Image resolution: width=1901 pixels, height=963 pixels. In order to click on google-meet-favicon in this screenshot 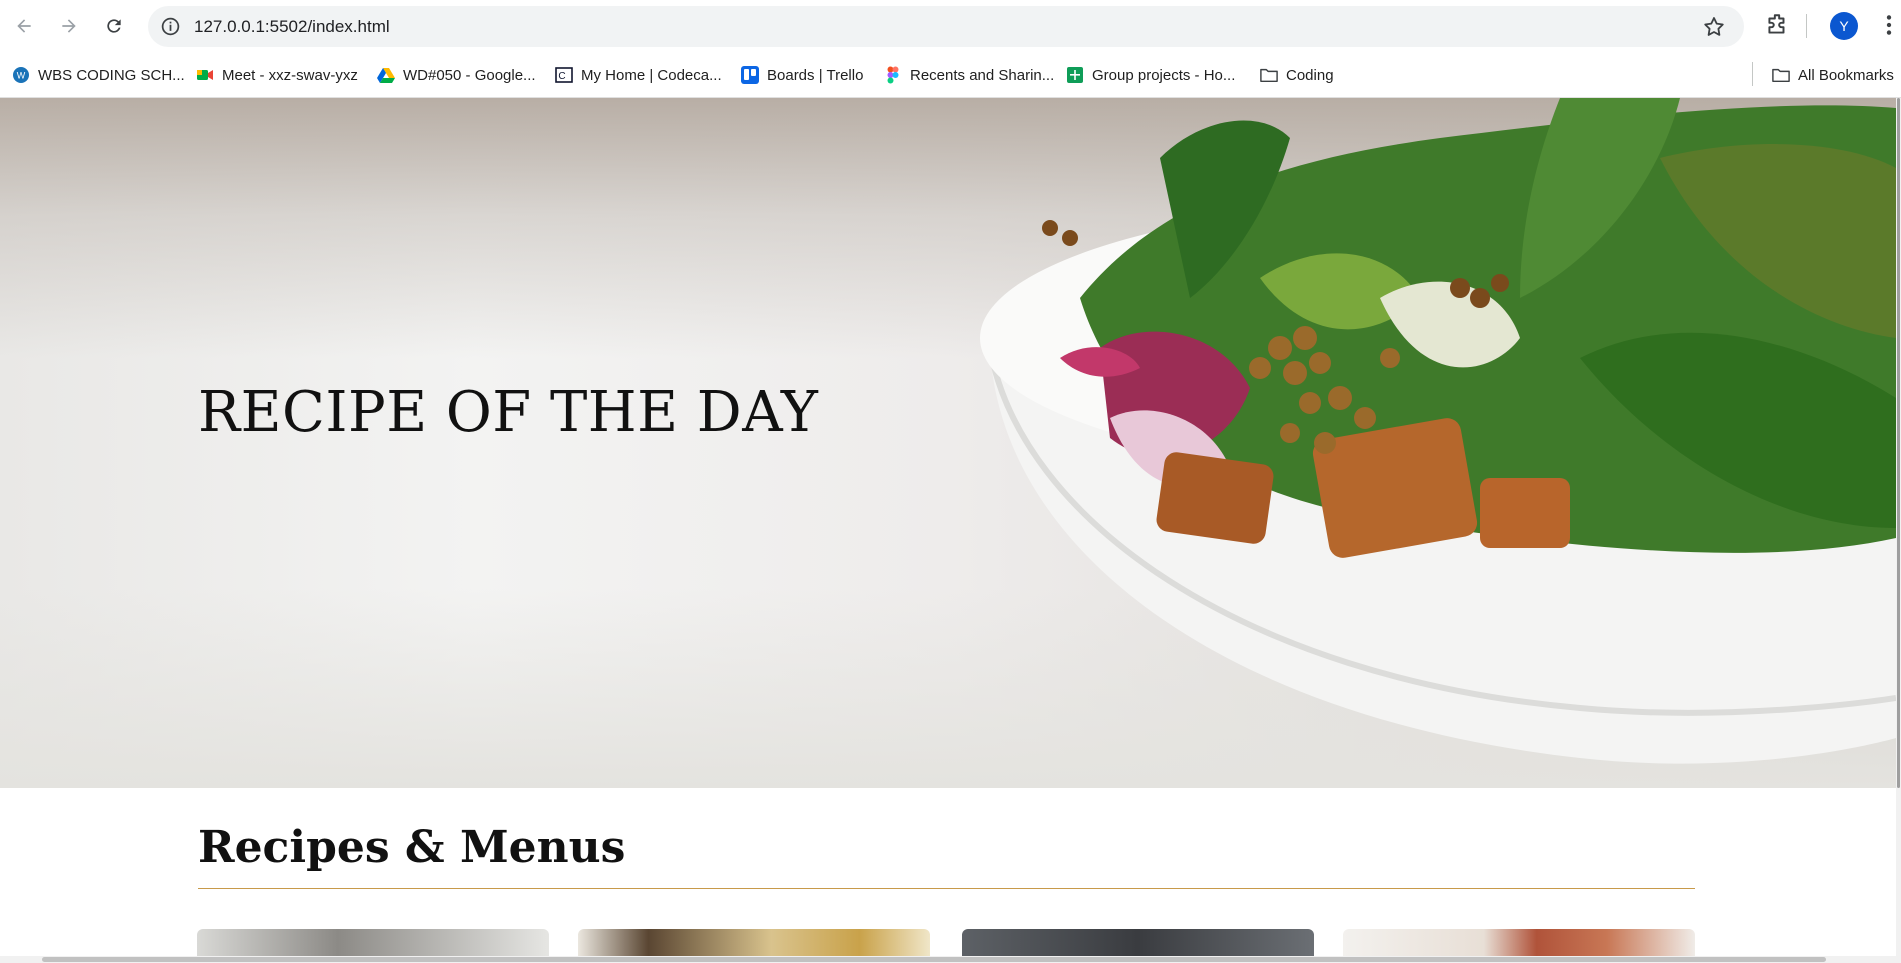, I will do `click(205, 75)`.